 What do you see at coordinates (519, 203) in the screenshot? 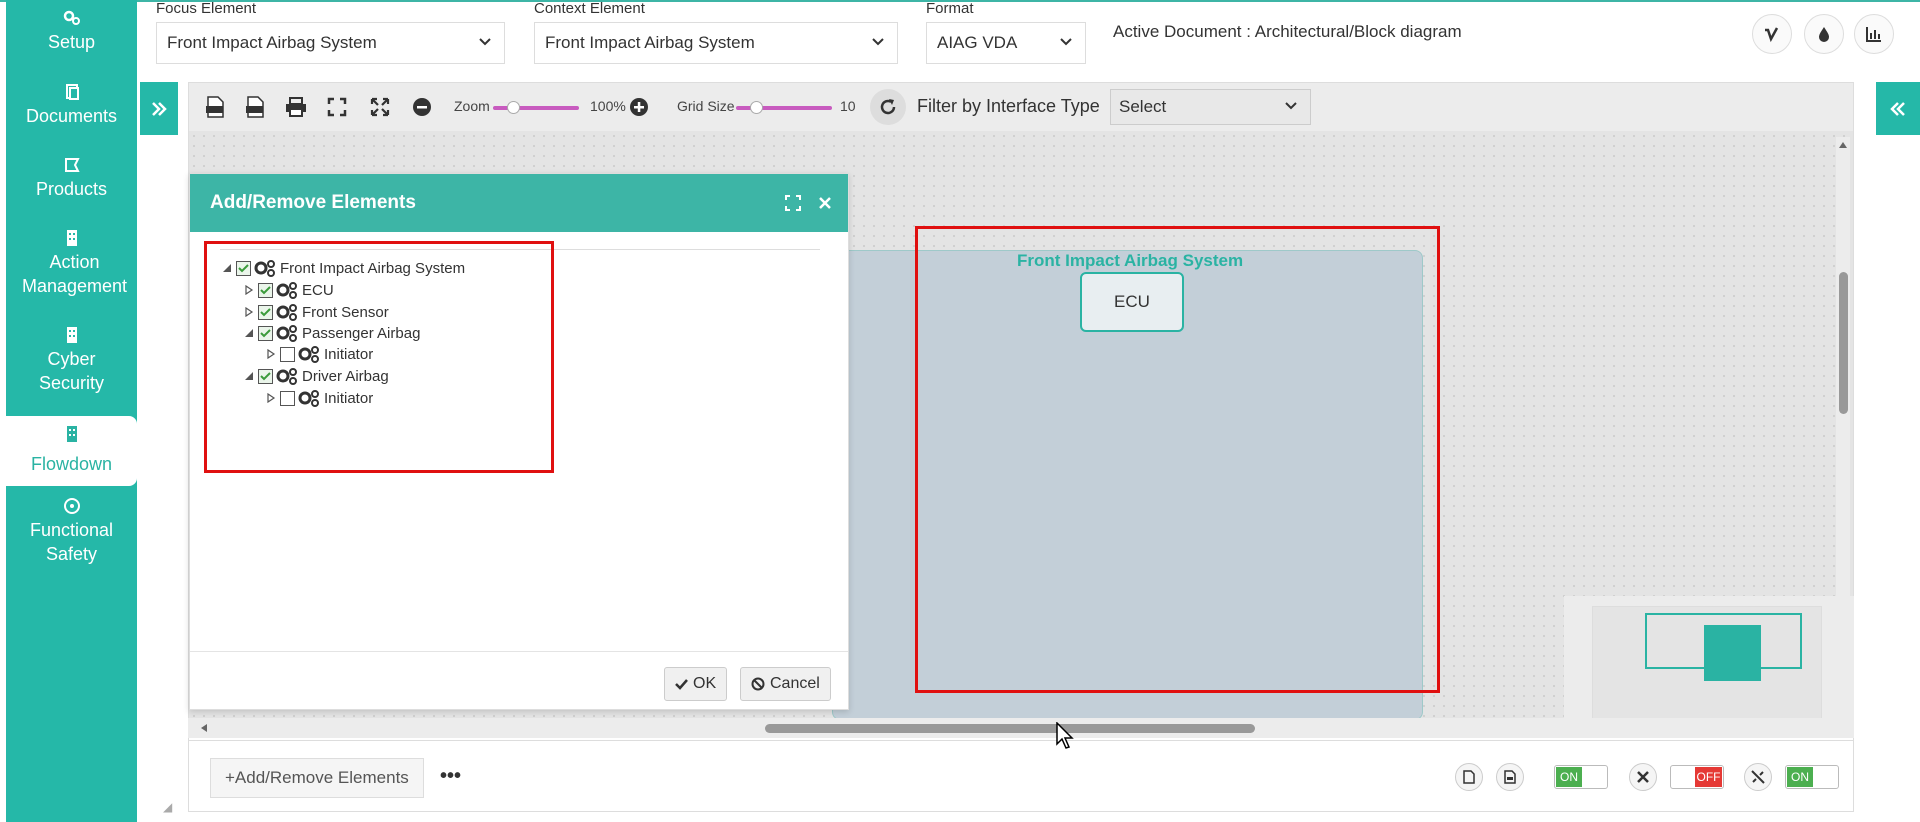
I see `dialog-header: Add/Remove Elements` at bounding box center [519, 203].